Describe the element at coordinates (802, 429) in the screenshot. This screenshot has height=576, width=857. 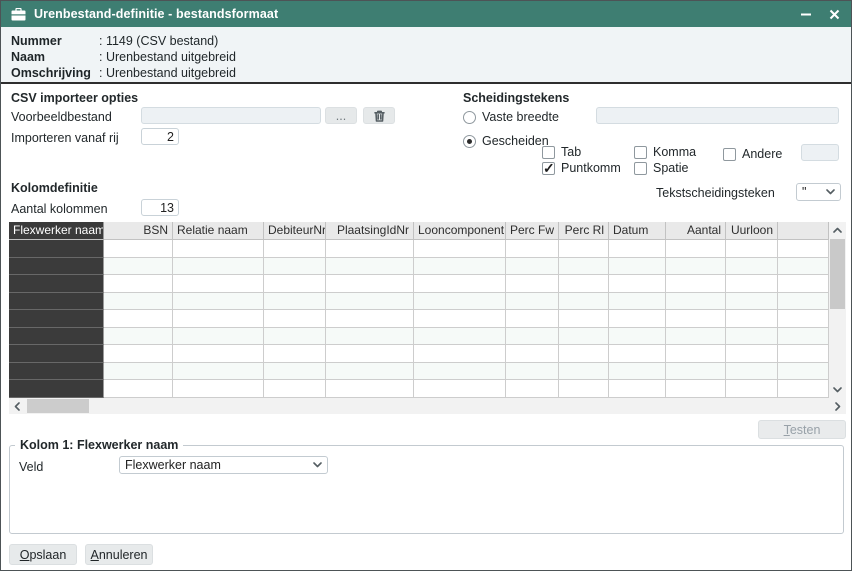
I see `testen-button: Testen` at that location.